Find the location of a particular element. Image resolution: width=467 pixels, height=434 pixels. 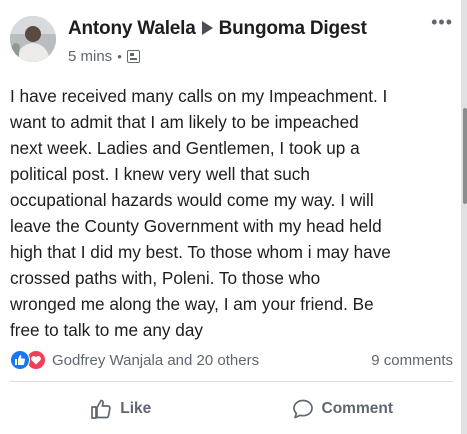

more-options-icon: ••• is located at coordinates (442, 22).